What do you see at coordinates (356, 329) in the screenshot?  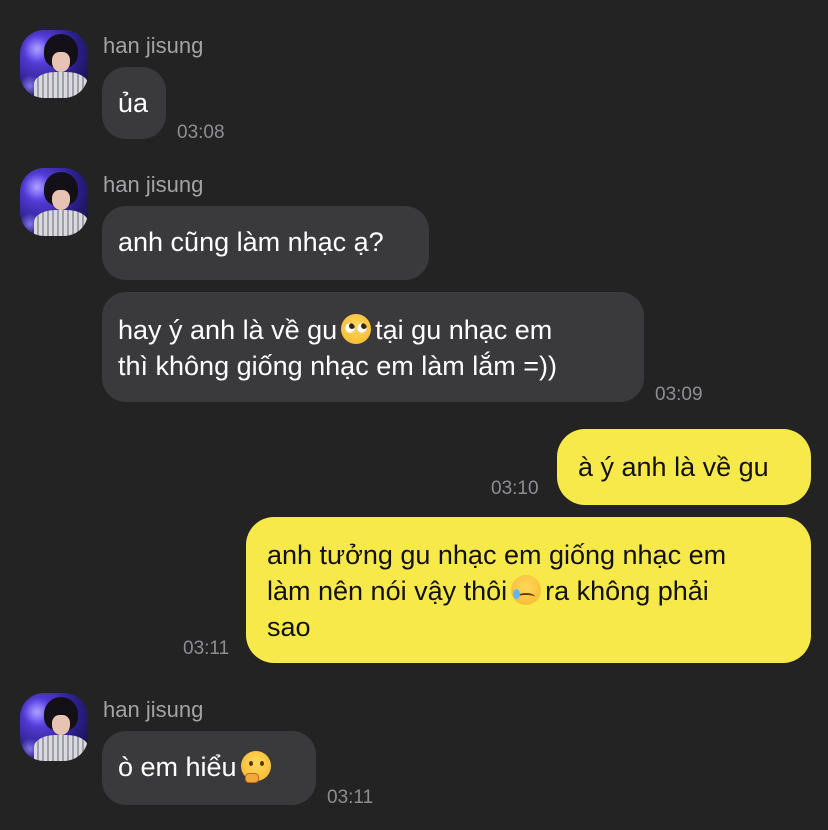 I see `pleading-face-icon` at bounding box center [356, 329].